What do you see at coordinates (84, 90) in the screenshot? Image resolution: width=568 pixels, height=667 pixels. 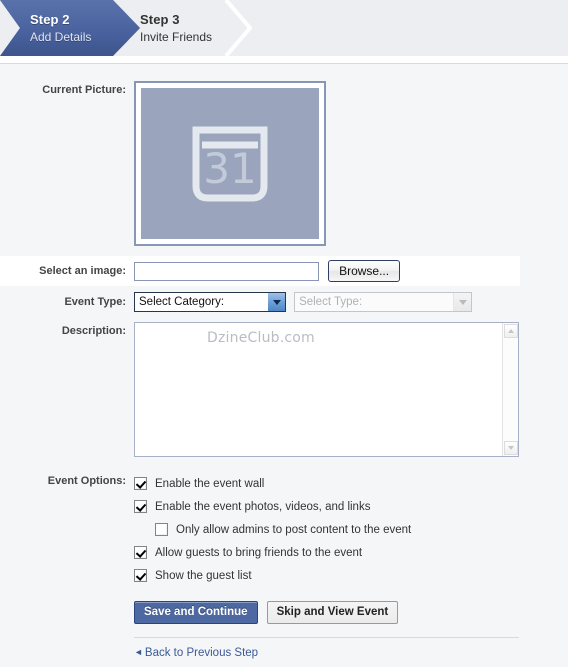 I see `current-picture-label: Current Picture:` at bounding box center [84, 90].